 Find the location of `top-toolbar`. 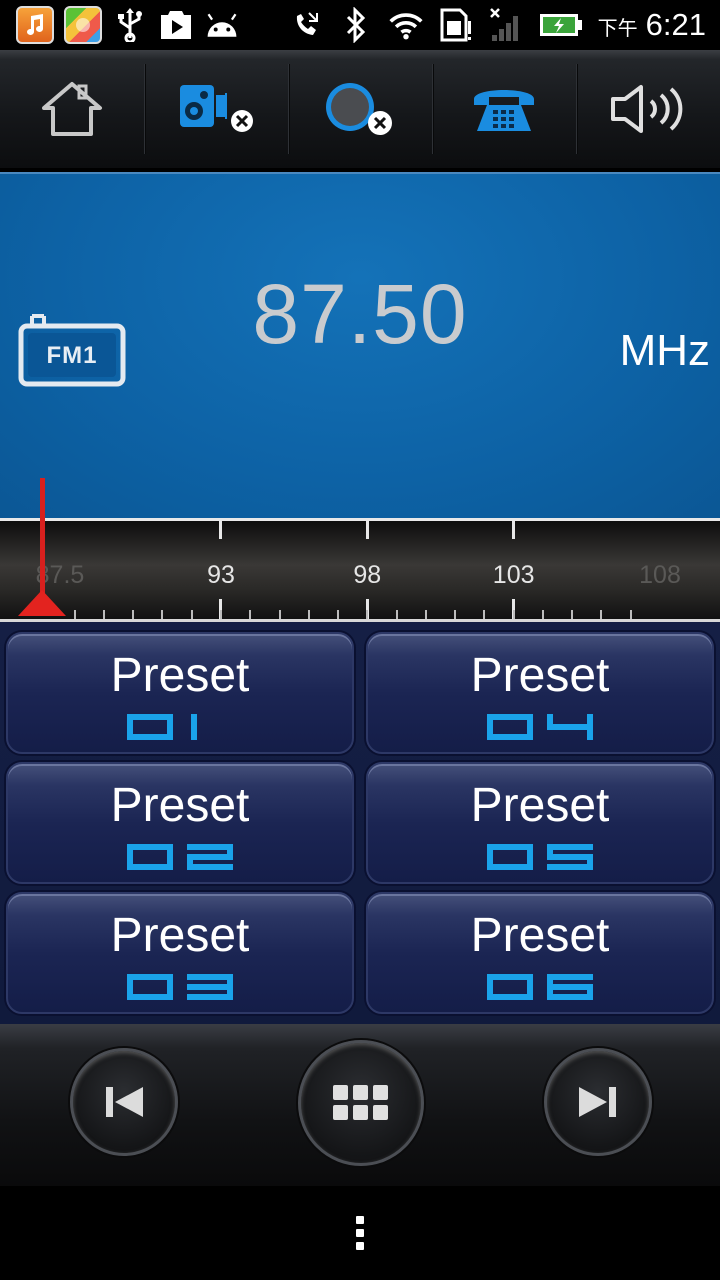

top-toolbar is located at coordinates (360, 110).